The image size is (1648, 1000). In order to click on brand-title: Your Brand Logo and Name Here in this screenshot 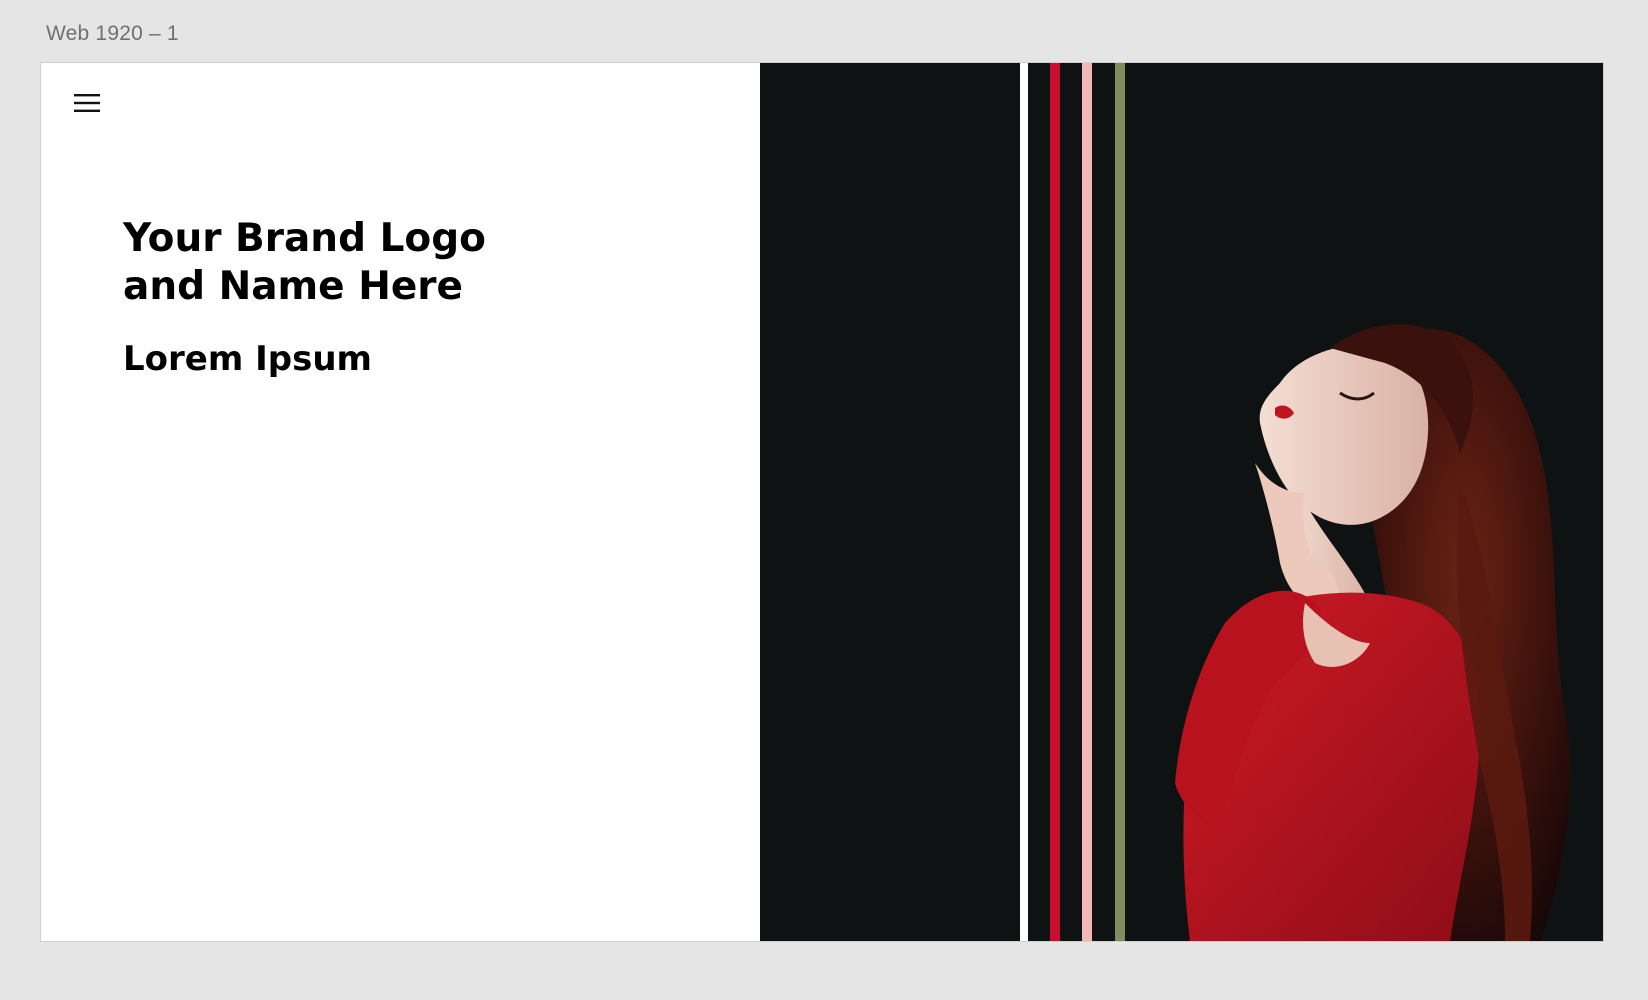, I will do `click(383, 263)`.